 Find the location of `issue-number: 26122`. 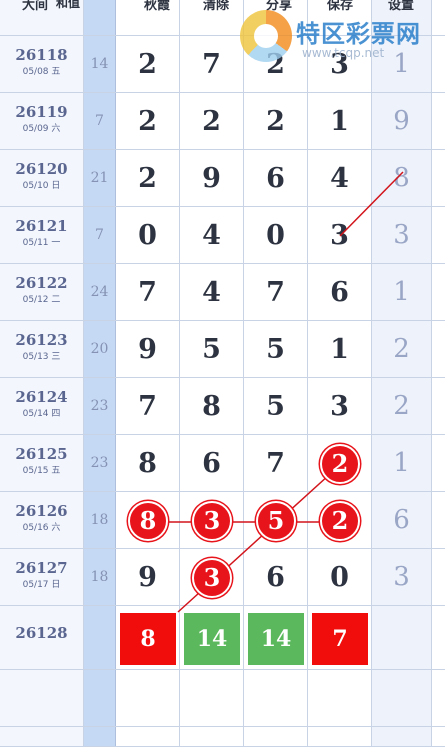

issue-number: 26122 is located at coordinates (41, 283).